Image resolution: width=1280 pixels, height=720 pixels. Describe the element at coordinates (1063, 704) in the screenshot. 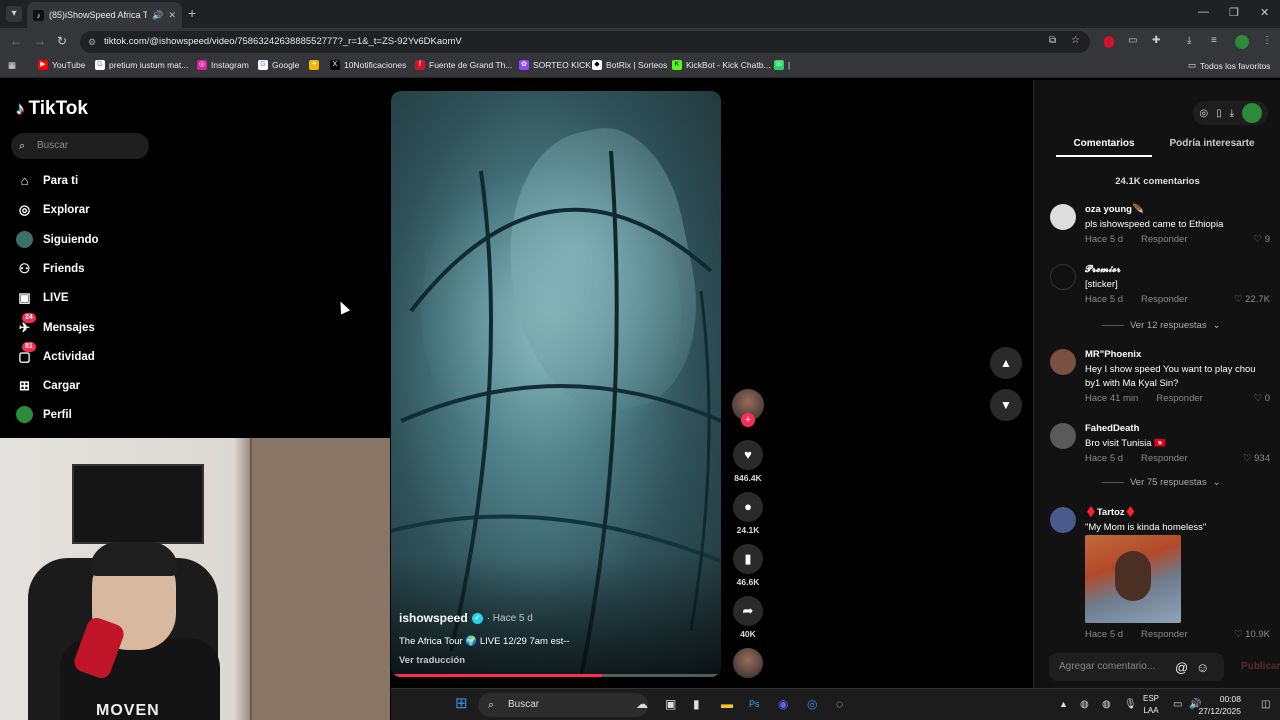

I see `tray-chevron-icon: ▲` at that location.